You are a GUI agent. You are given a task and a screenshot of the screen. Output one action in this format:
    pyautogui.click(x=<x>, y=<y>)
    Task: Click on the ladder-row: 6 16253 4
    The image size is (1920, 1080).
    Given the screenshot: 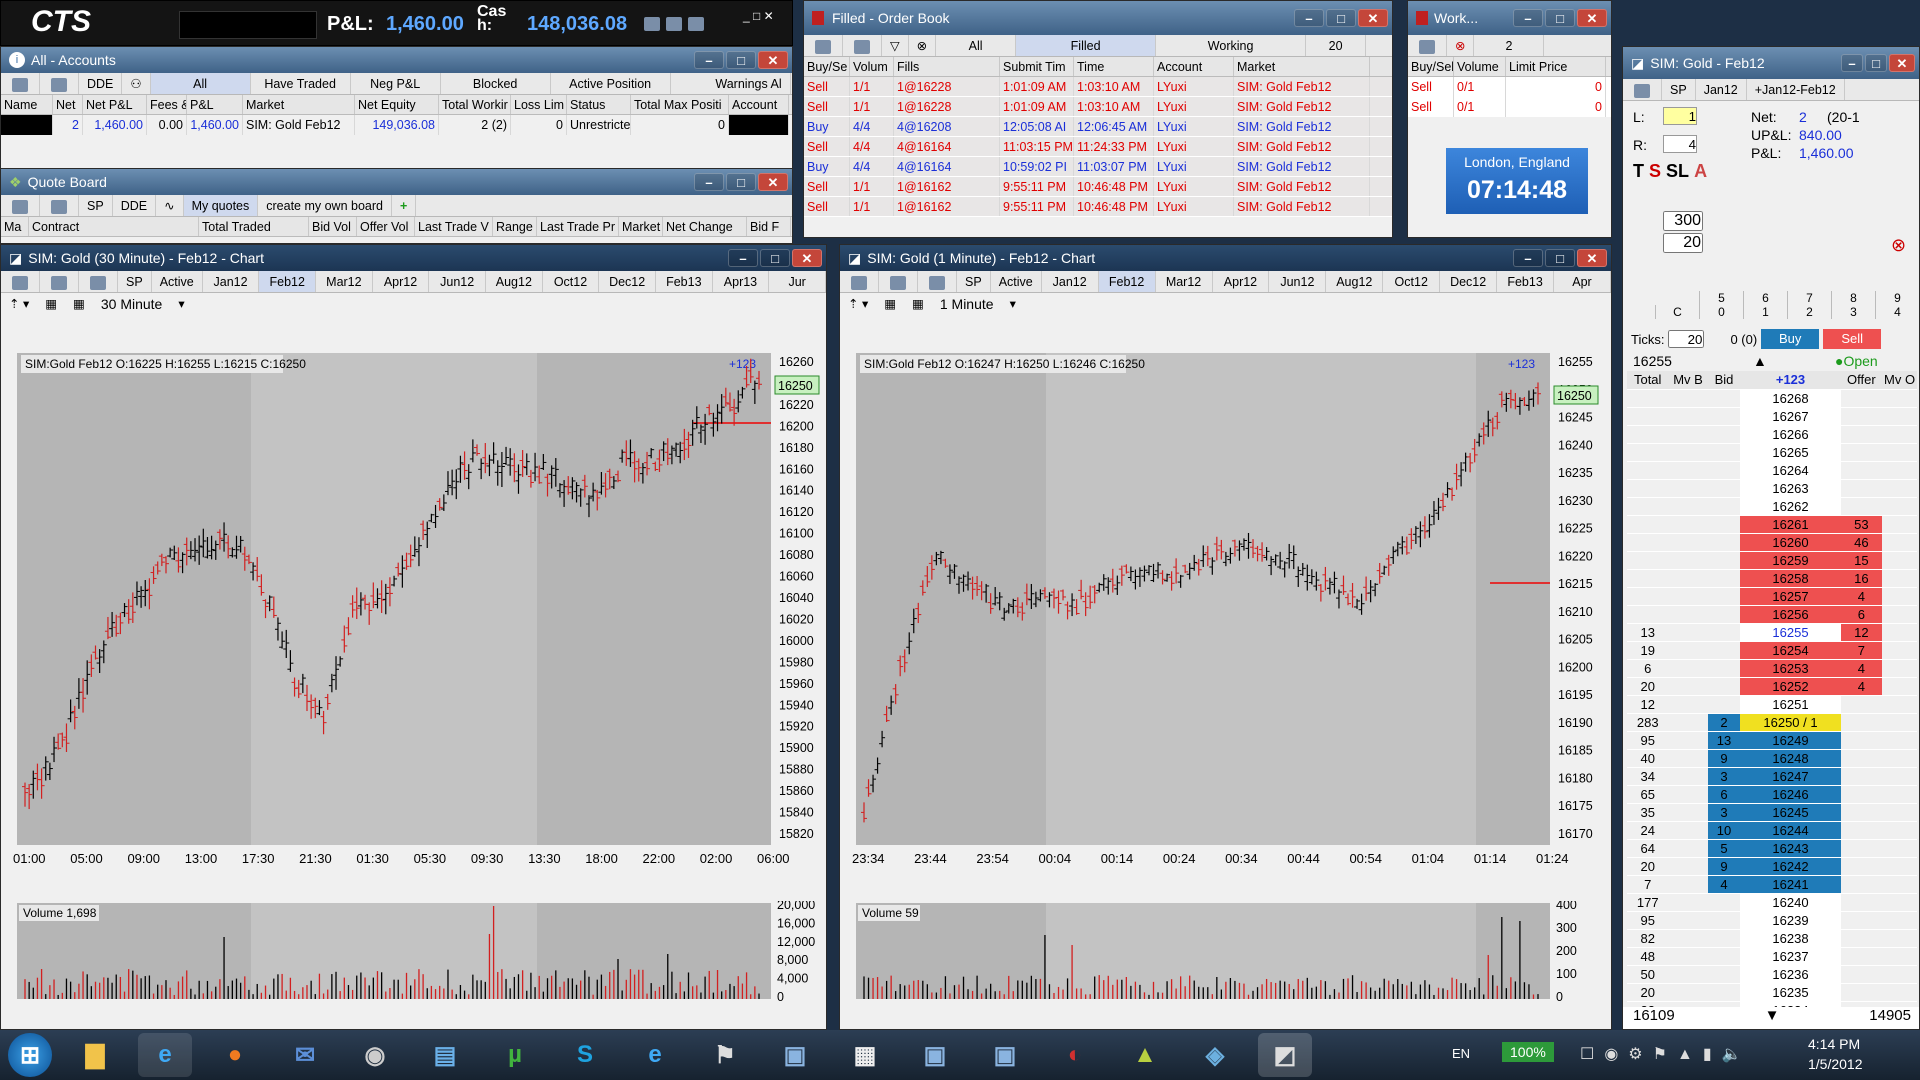 What is the action you would take?
    pyautogui.click(x=1772, y=668)
    